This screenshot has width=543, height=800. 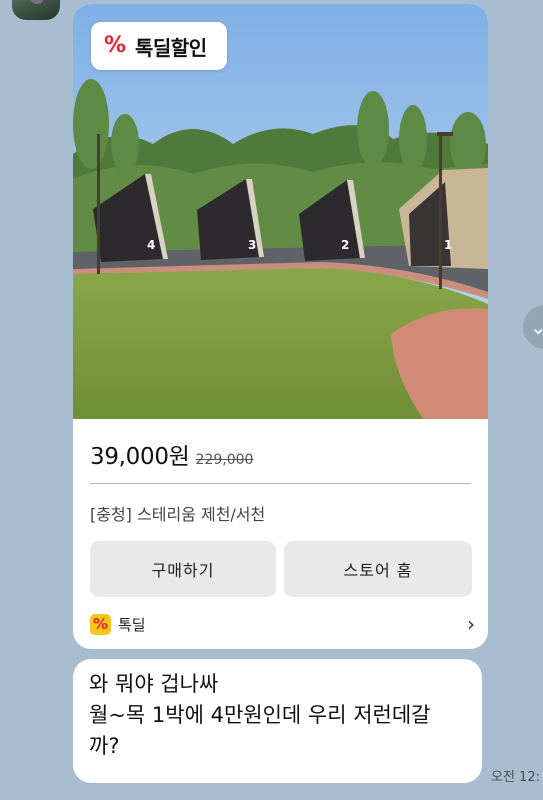 What do you see at coordinates (132, 624) in the screenshot?
I see `footer-label: 톡딜` at bounding box center [132, 624].